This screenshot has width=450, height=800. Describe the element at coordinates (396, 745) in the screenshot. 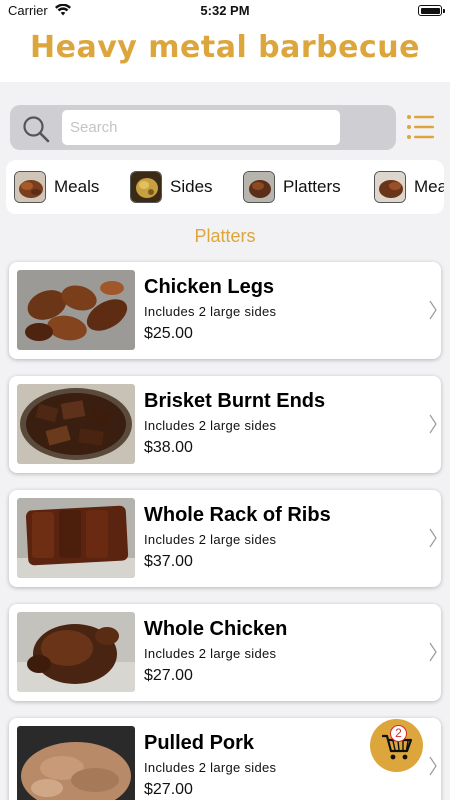

I see `cart-button: 2` at that location.